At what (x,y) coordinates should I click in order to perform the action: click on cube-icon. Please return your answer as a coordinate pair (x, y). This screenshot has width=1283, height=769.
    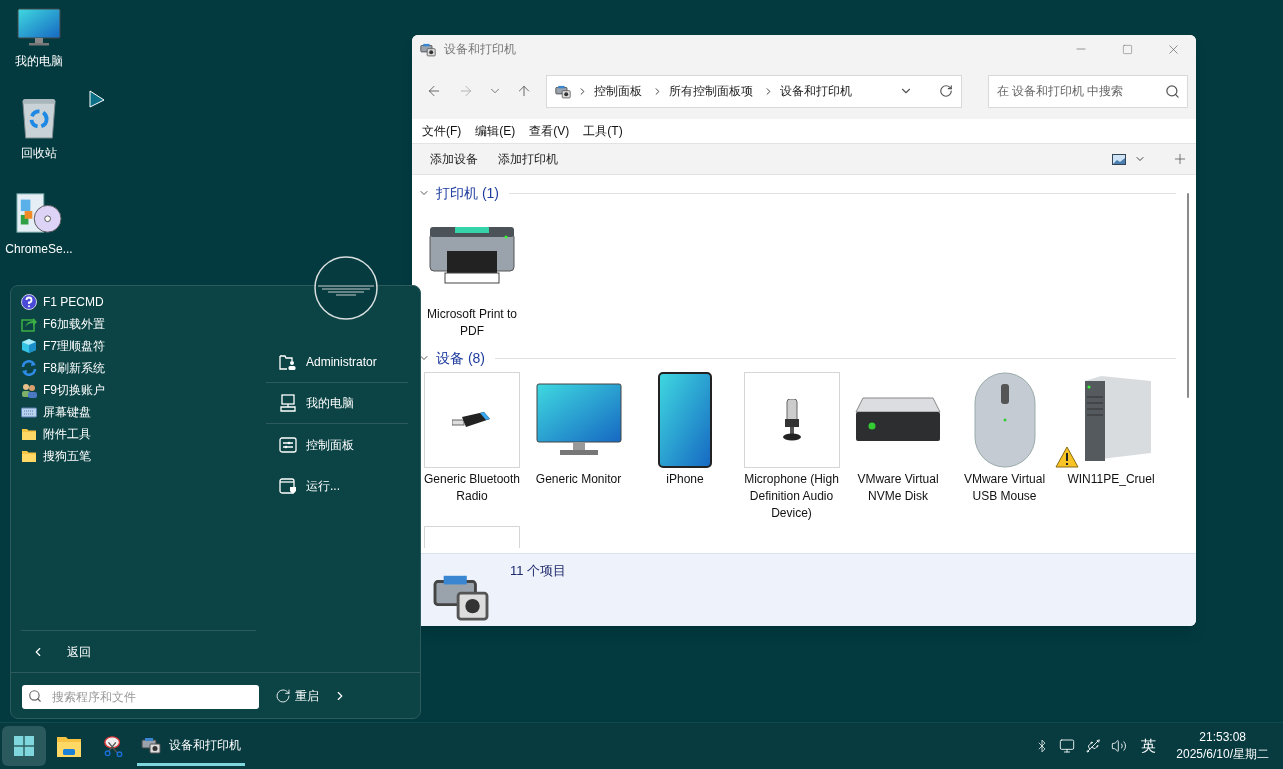
    Looking at the image, I should click on (29, 346).